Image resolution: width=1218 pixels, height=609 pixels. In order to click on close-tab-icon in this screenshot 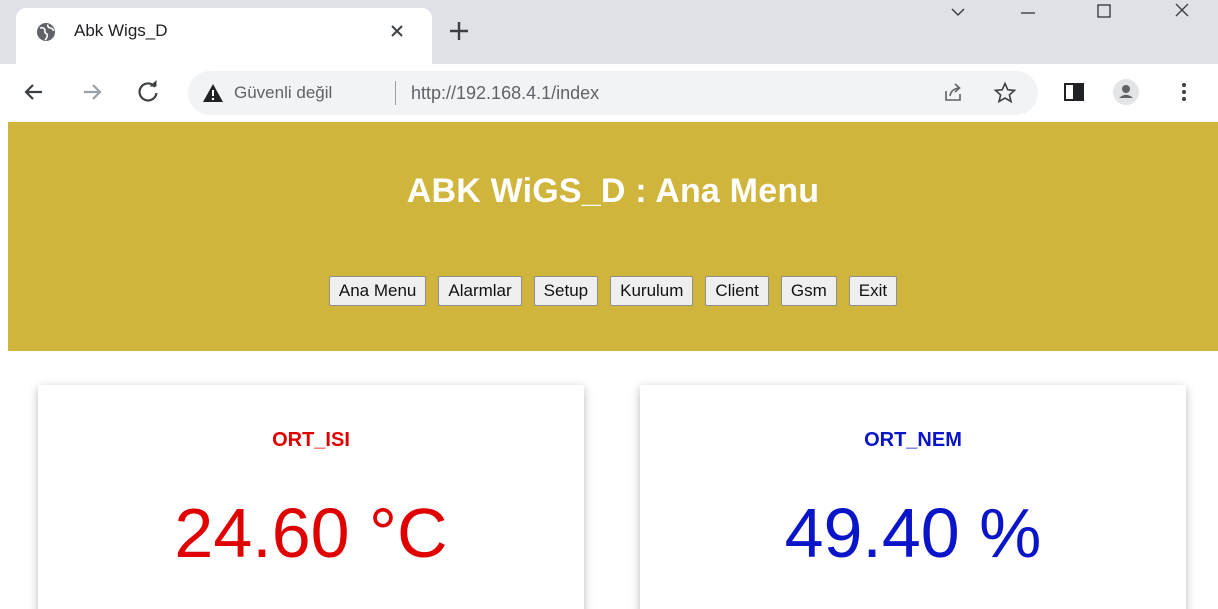, I will do `click(397, 31)`.